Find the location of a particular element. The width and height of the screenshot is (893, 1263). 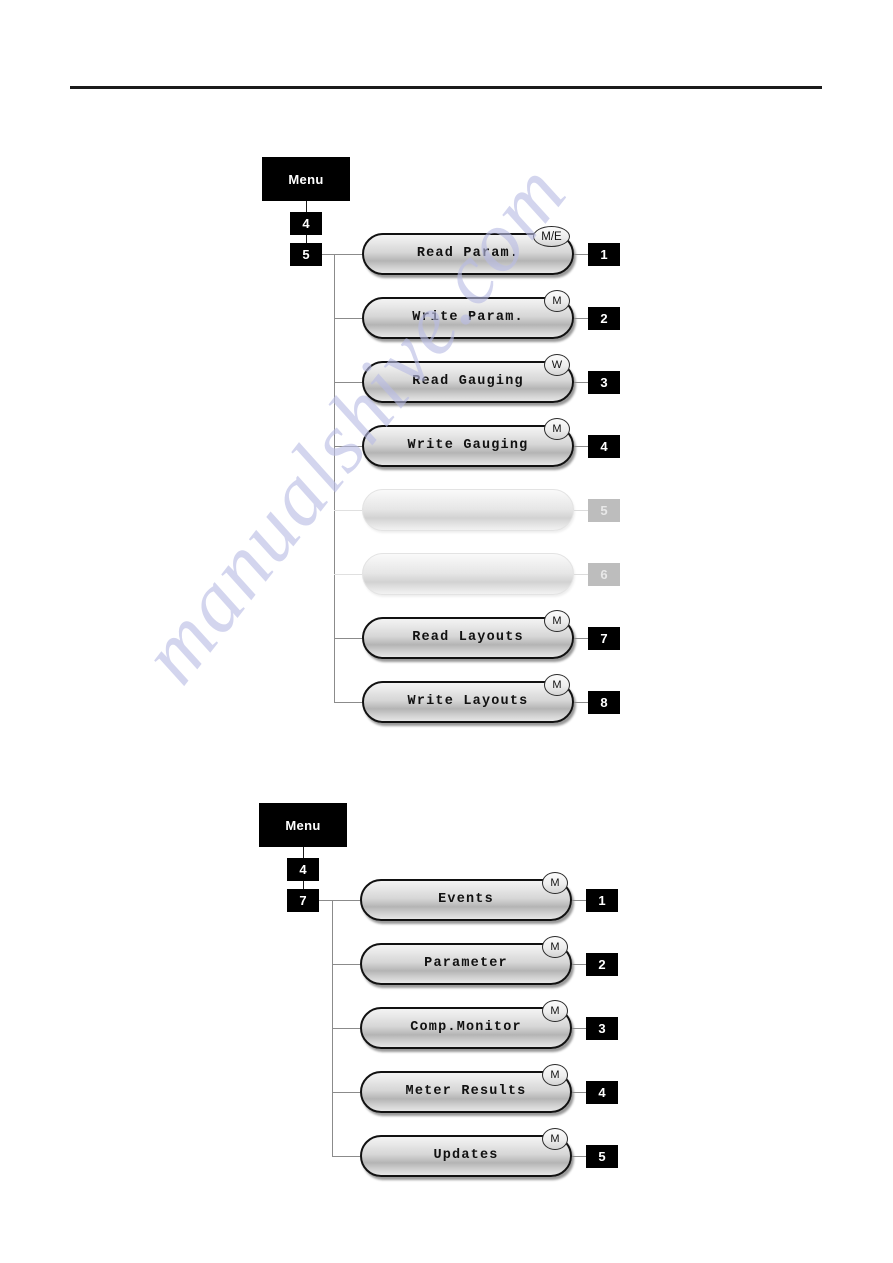

item-number-label: 3 is located at coordinates (604, 382).